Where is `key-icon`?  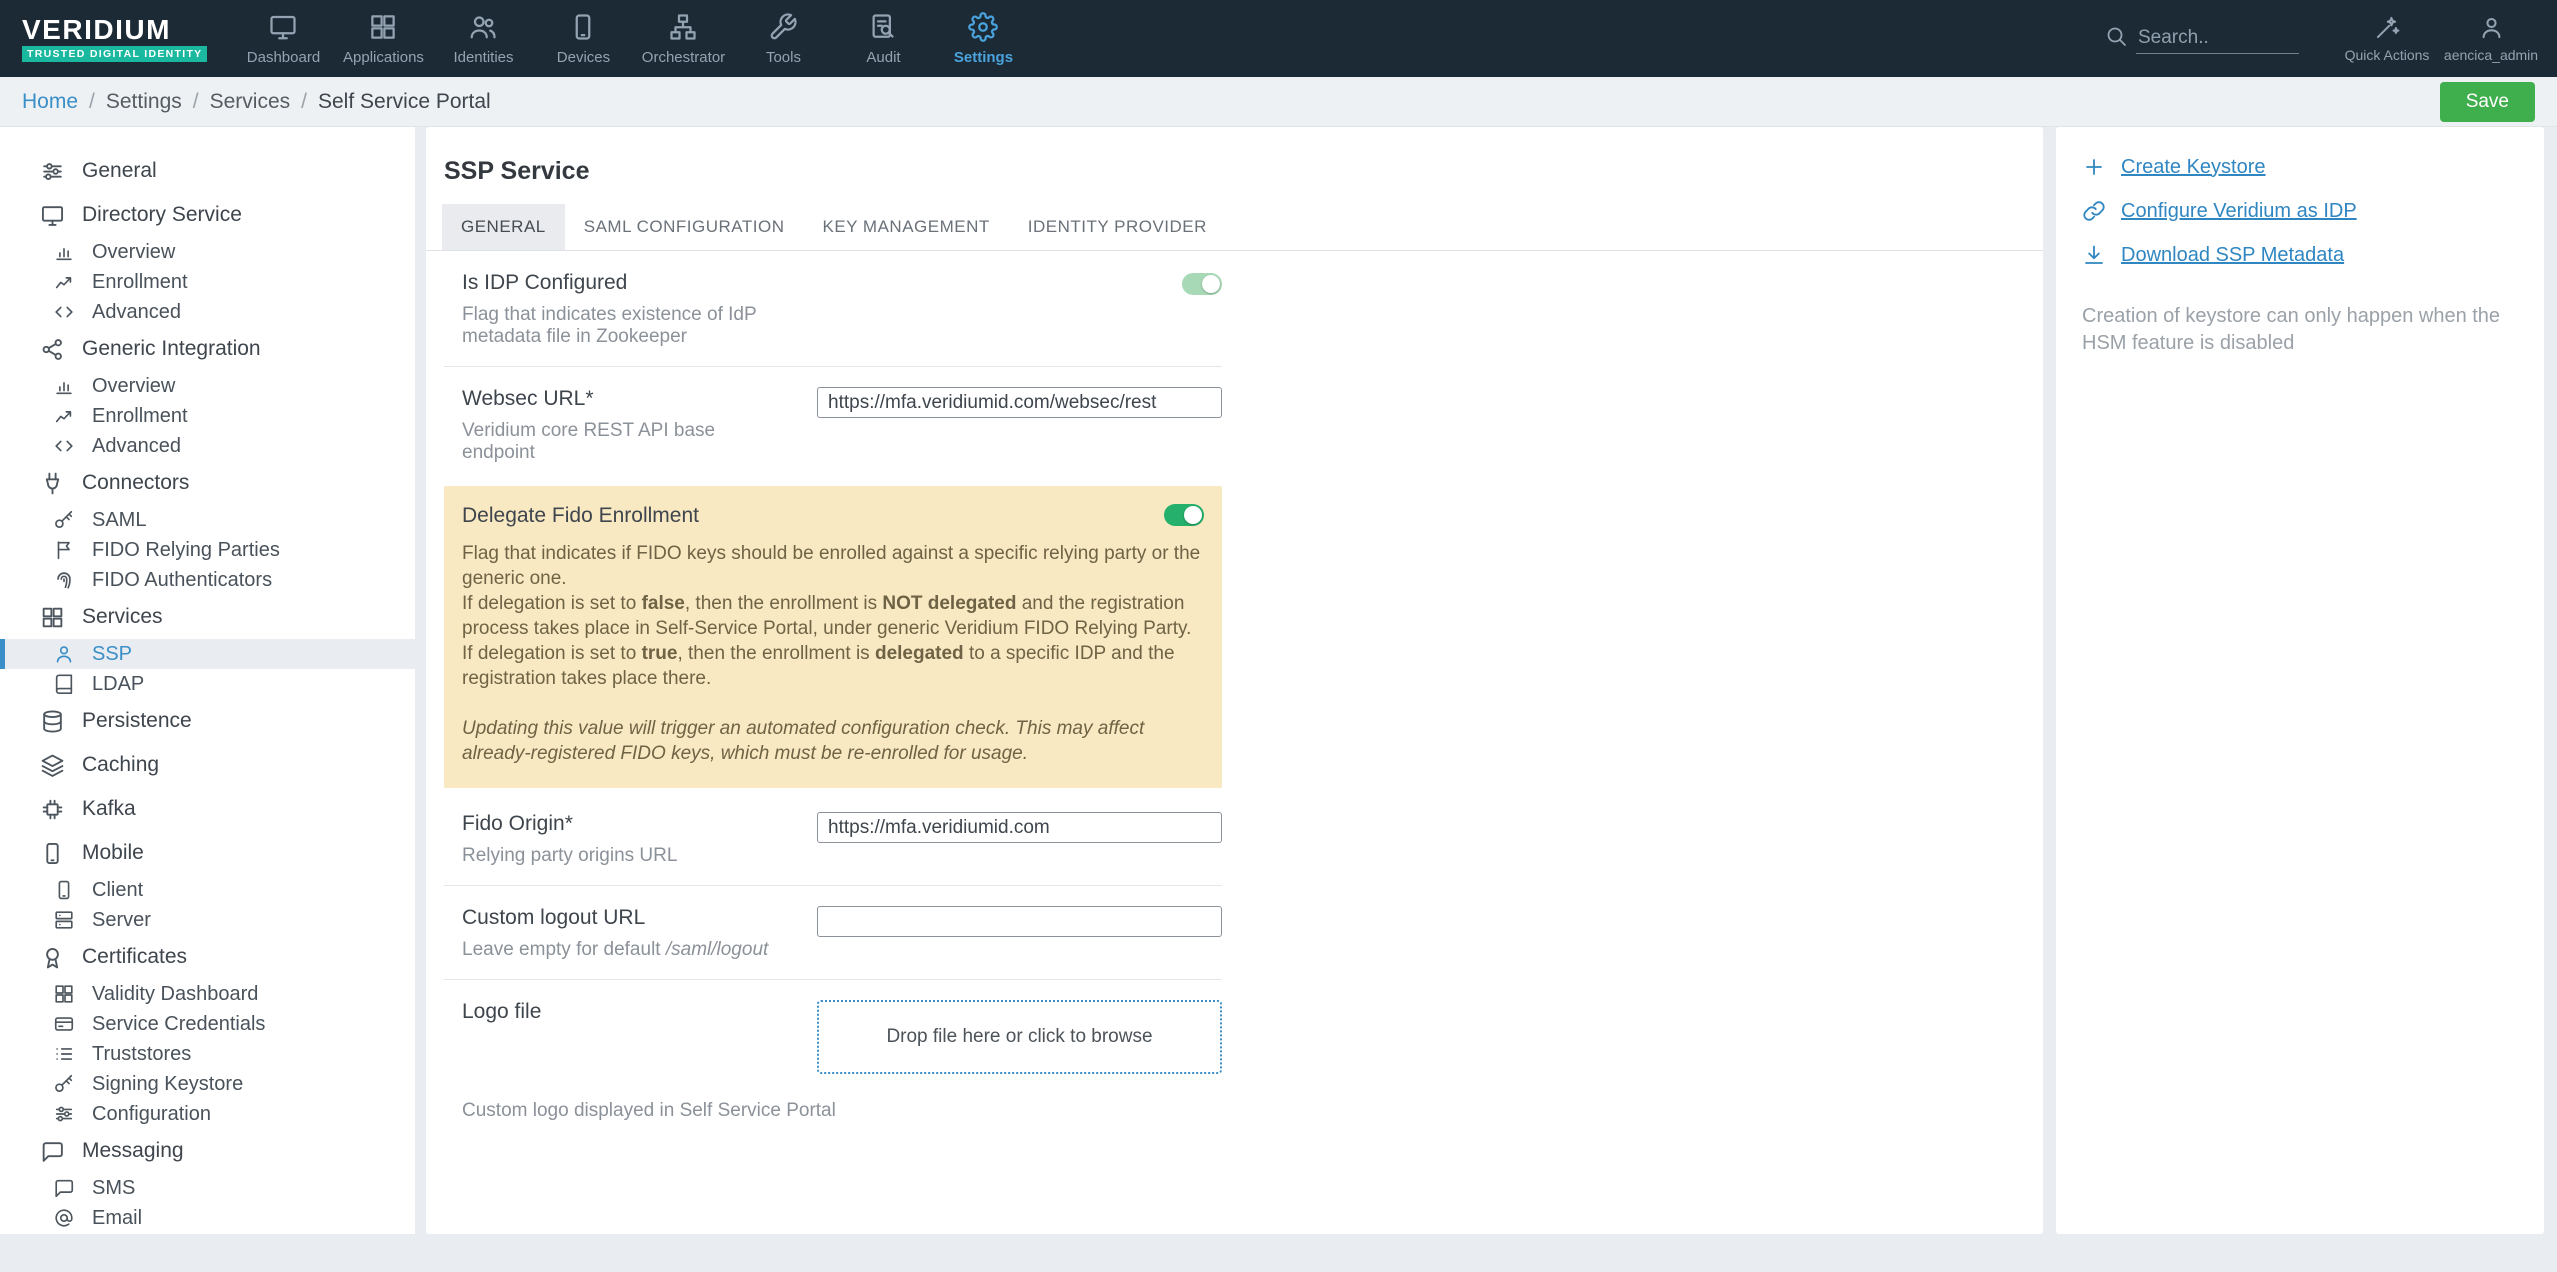
key-icon is located at coordinates (64, 1084).